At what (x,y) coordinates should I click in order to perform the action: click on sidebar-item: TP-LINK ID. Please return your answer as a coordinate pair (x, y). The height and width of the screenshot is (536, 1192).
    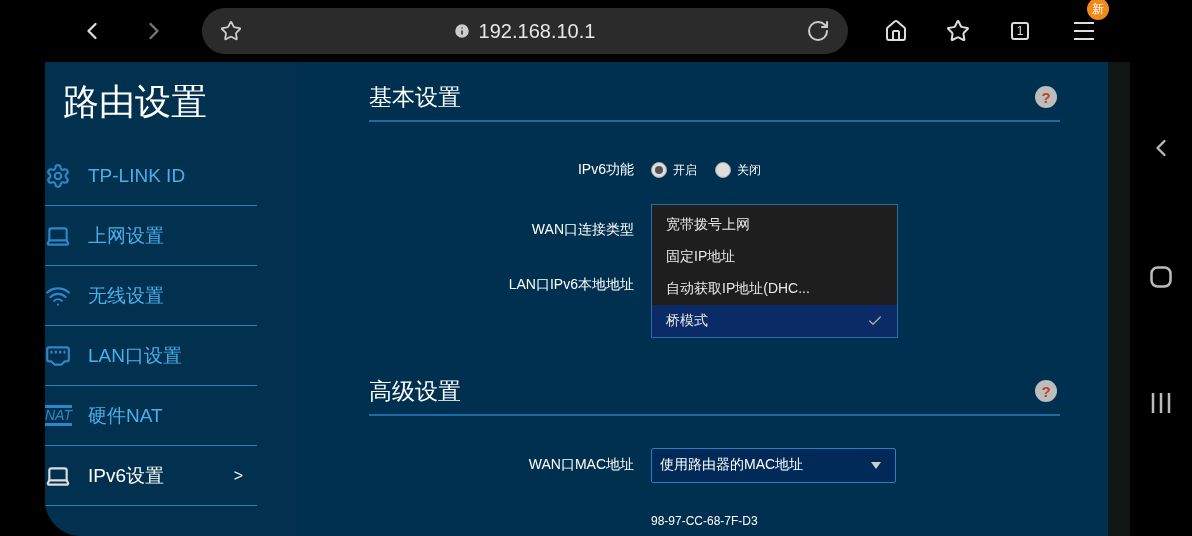
    Looking at the image, I should click on (151, 176).